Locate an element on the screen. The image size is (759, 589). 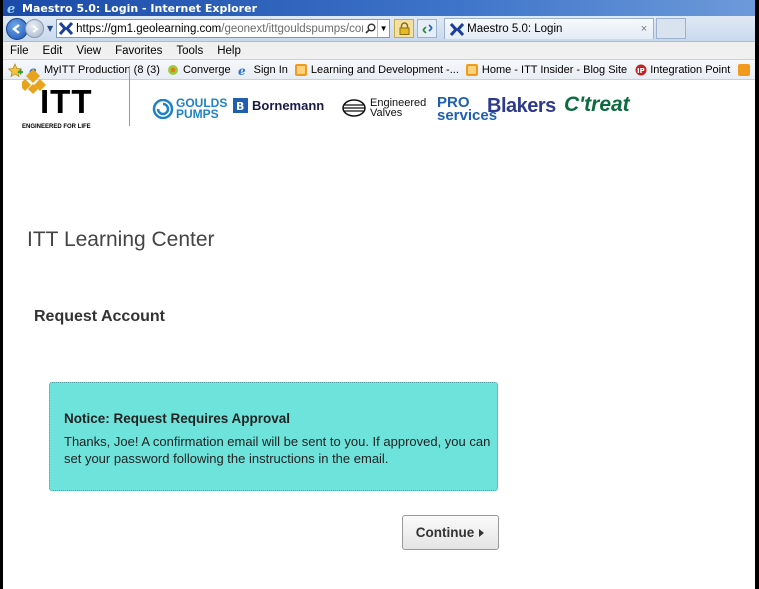
favorite-link: IP Integration Point is located at coordinates (682, 69).